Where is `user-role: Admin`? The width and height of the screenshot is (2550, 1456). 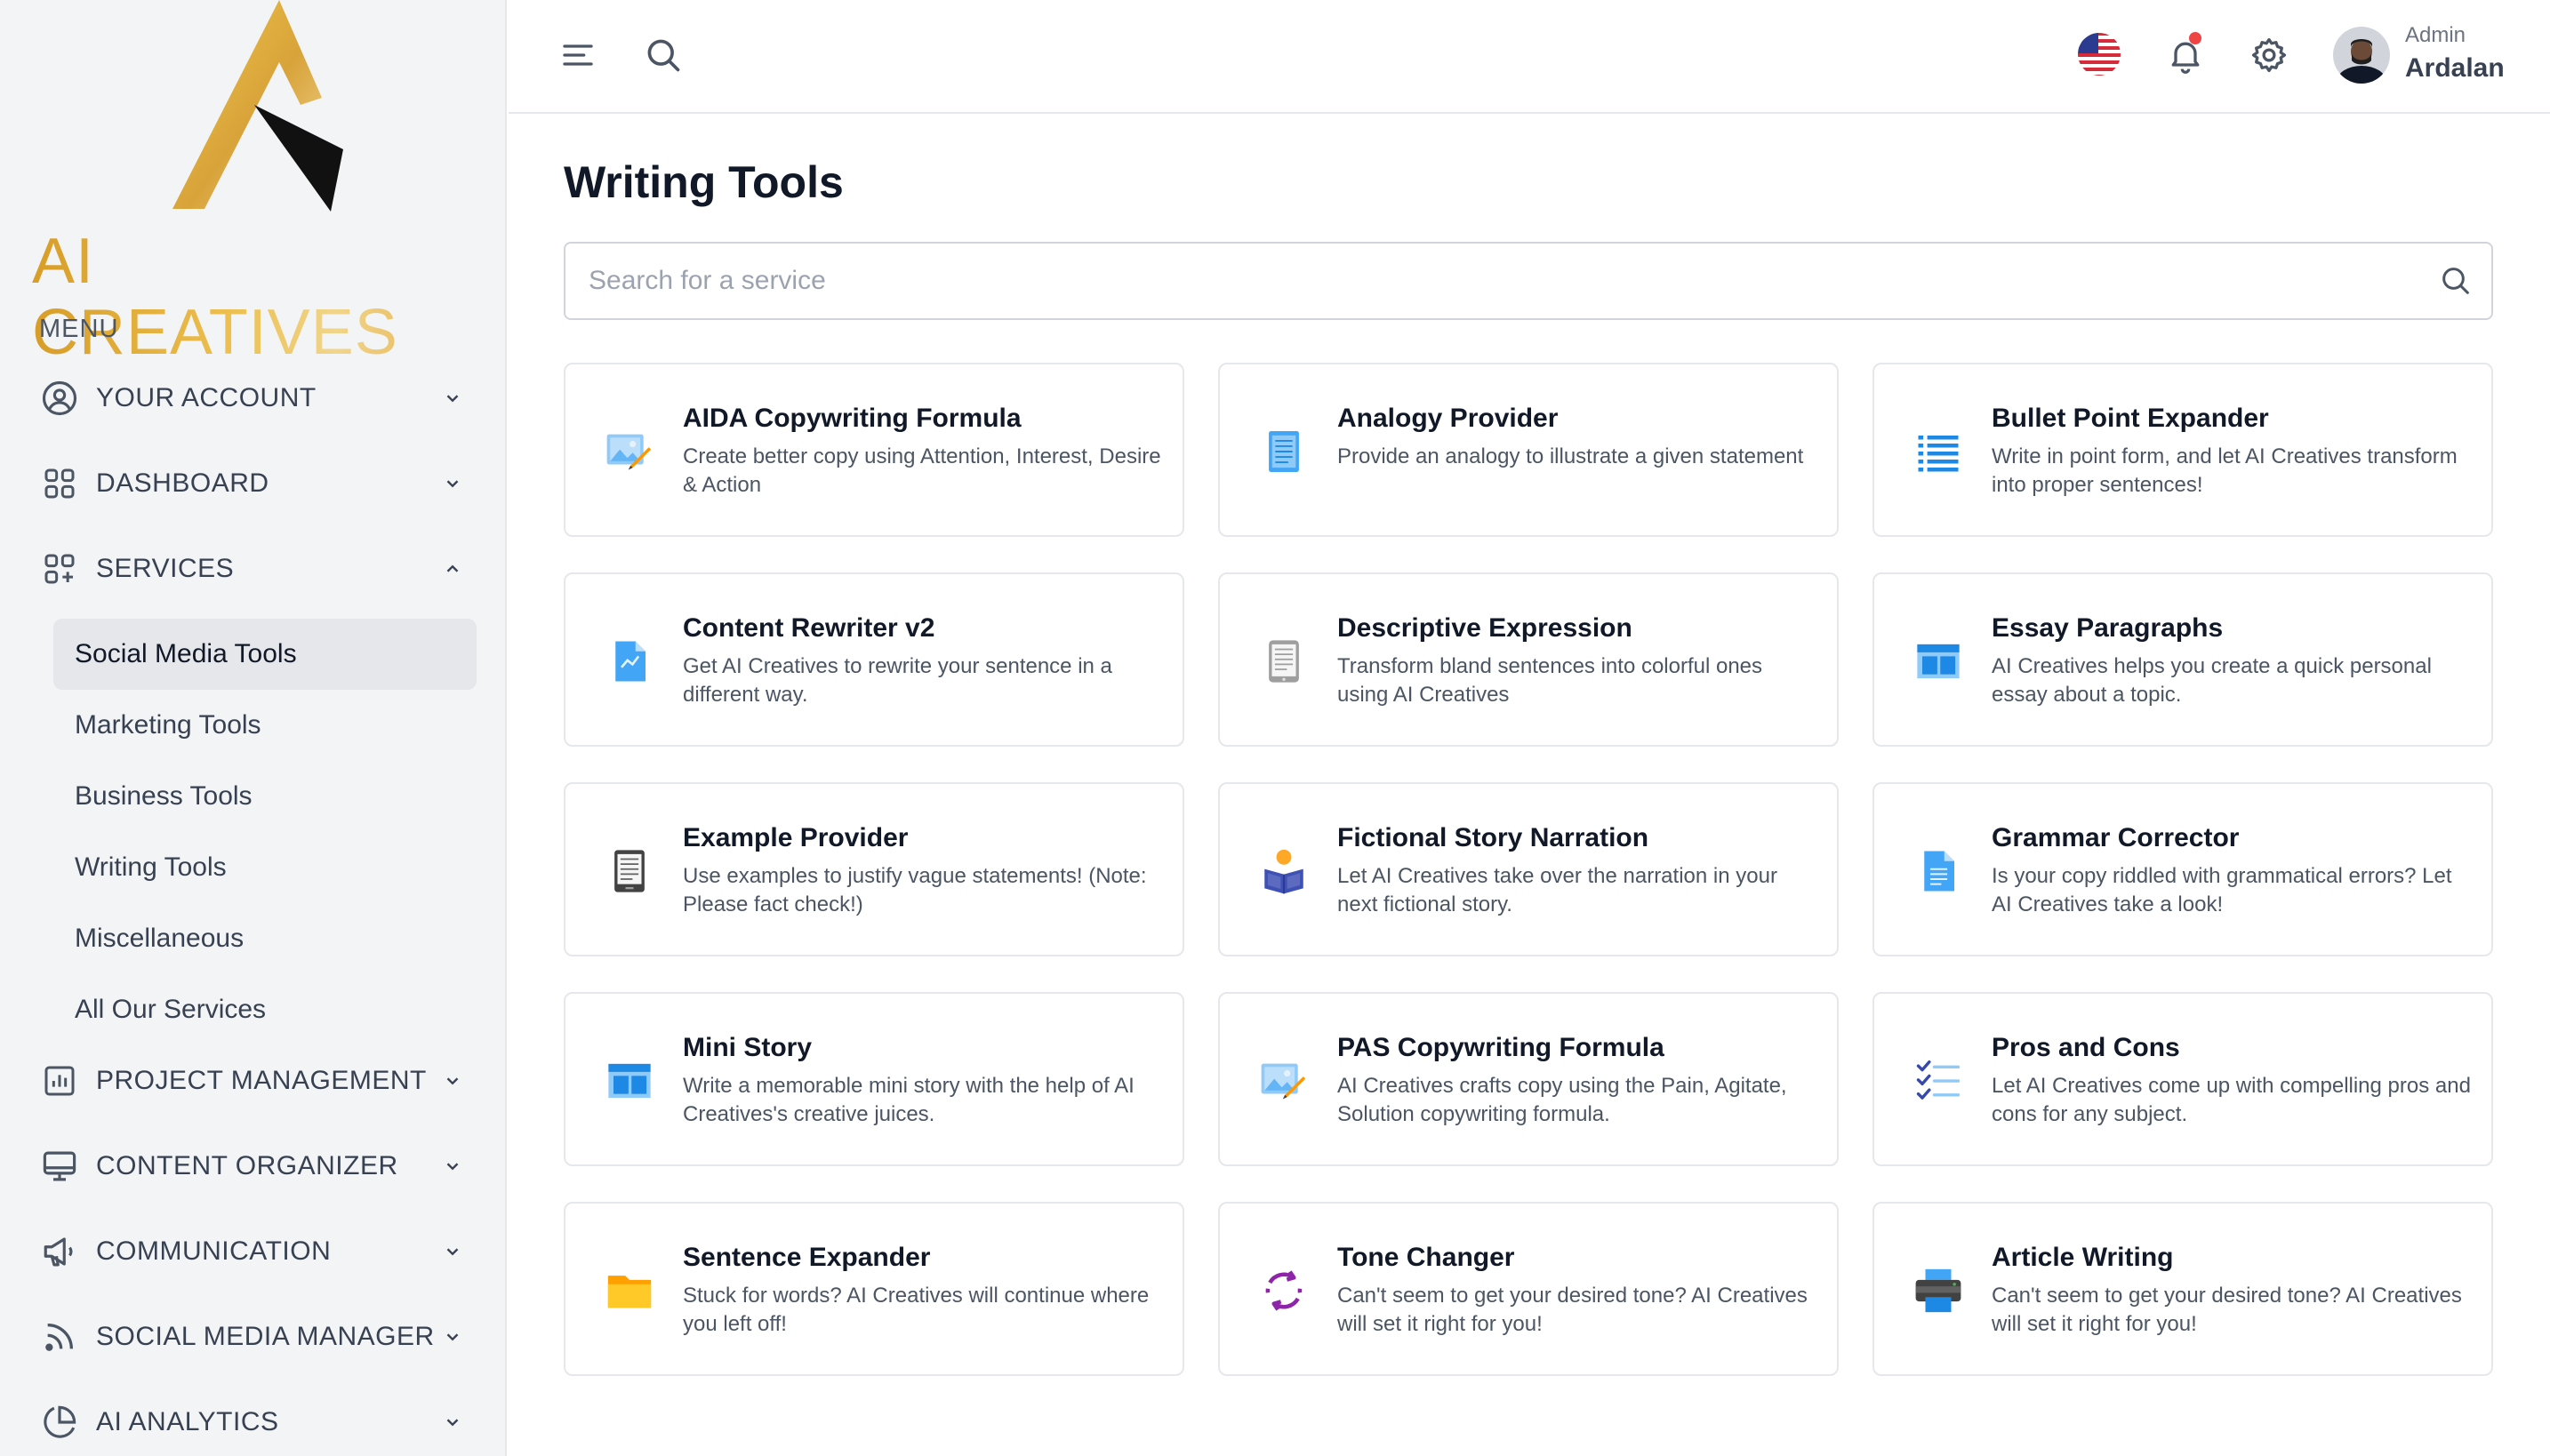 user-role: Admin is located at coordinates (2435, 35).